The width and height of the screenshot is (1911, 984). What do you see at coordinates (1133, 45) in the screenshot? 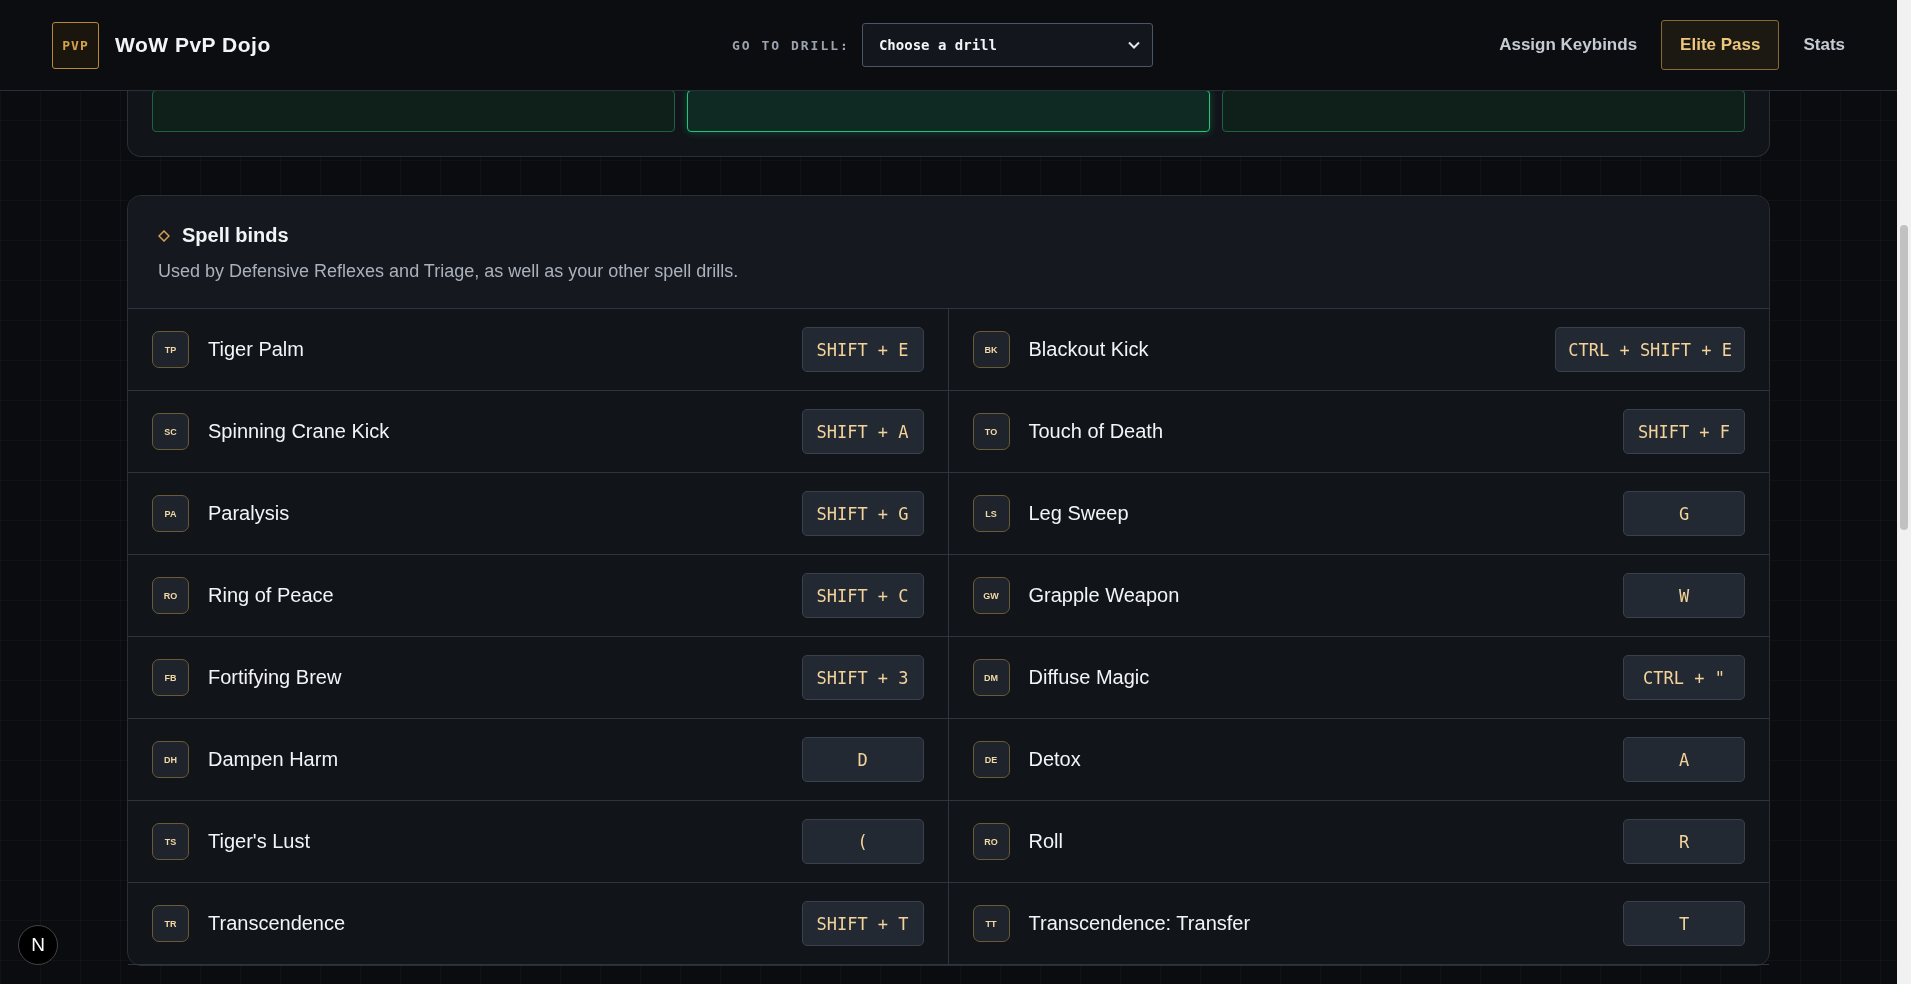
I see `chevron-icon` at bounding box center [1133, 45].